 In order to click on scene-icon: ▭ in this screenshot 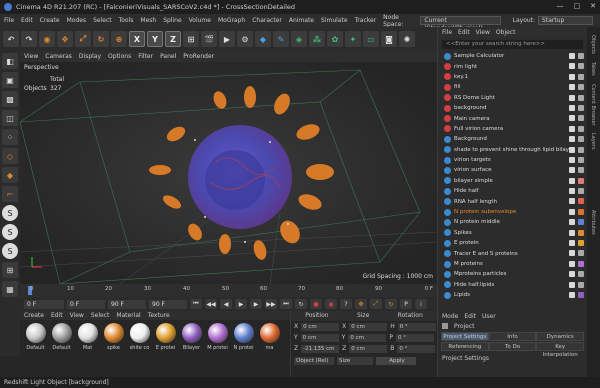, I will do `click(371, 39)`.